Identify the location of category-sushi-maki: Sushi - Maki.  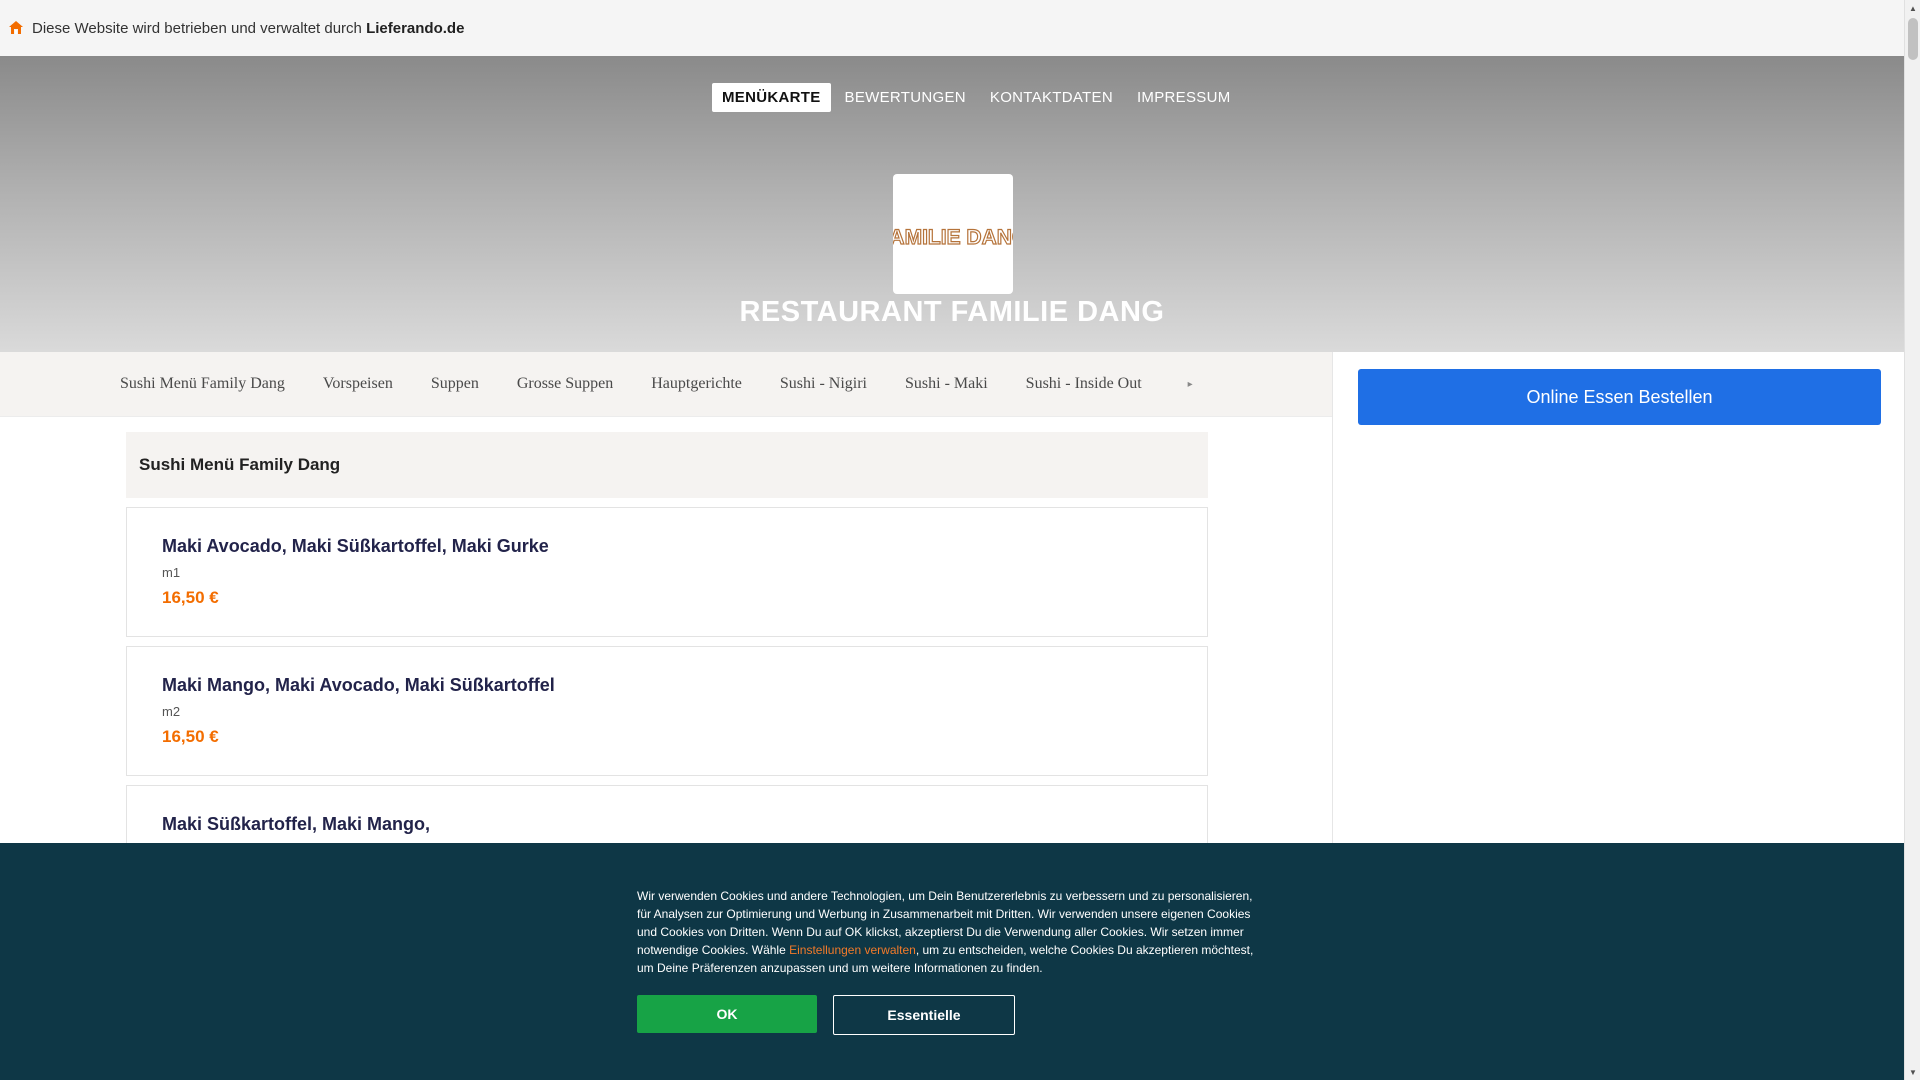
(946, 384).